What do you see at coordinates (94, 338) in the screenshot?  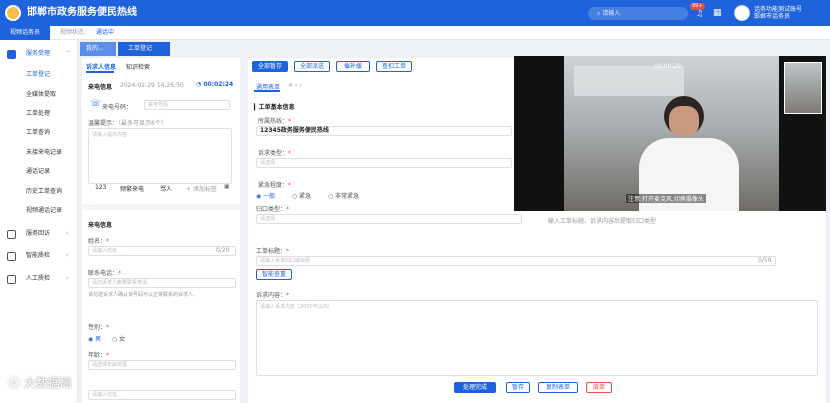 I see `male-radio: ◉ 男` at bounding box center [94, 338].